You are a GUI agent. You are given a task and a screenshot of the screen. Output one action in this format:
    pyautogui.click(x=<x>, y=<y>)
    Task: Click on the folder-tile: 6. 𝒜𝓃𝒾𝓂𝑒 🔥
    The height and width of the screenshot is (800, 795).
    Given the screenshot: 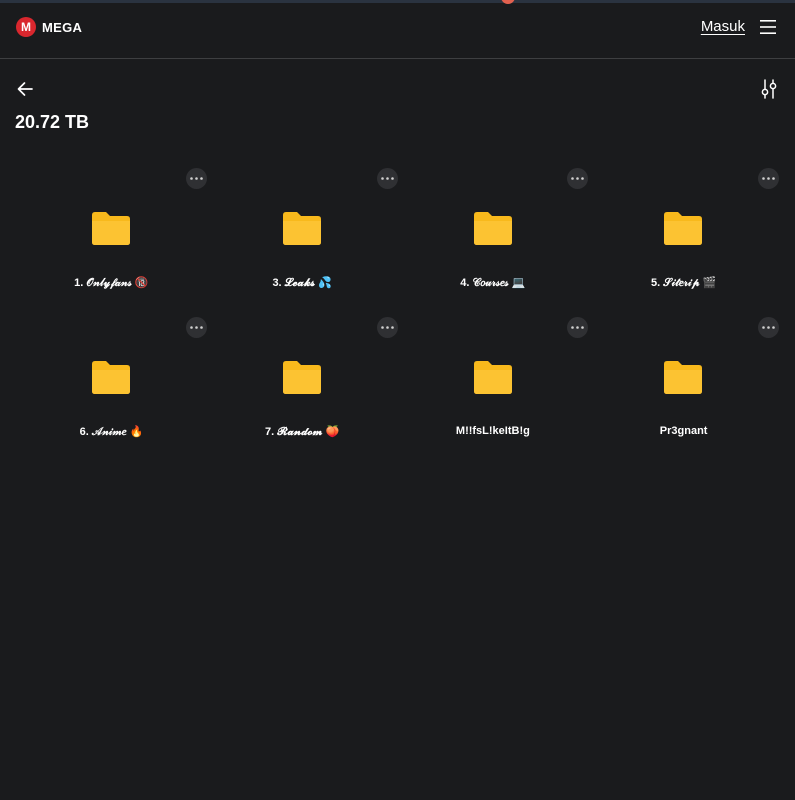 What is the action you would take?
    pyautogui.click(x=111, y=383)
    